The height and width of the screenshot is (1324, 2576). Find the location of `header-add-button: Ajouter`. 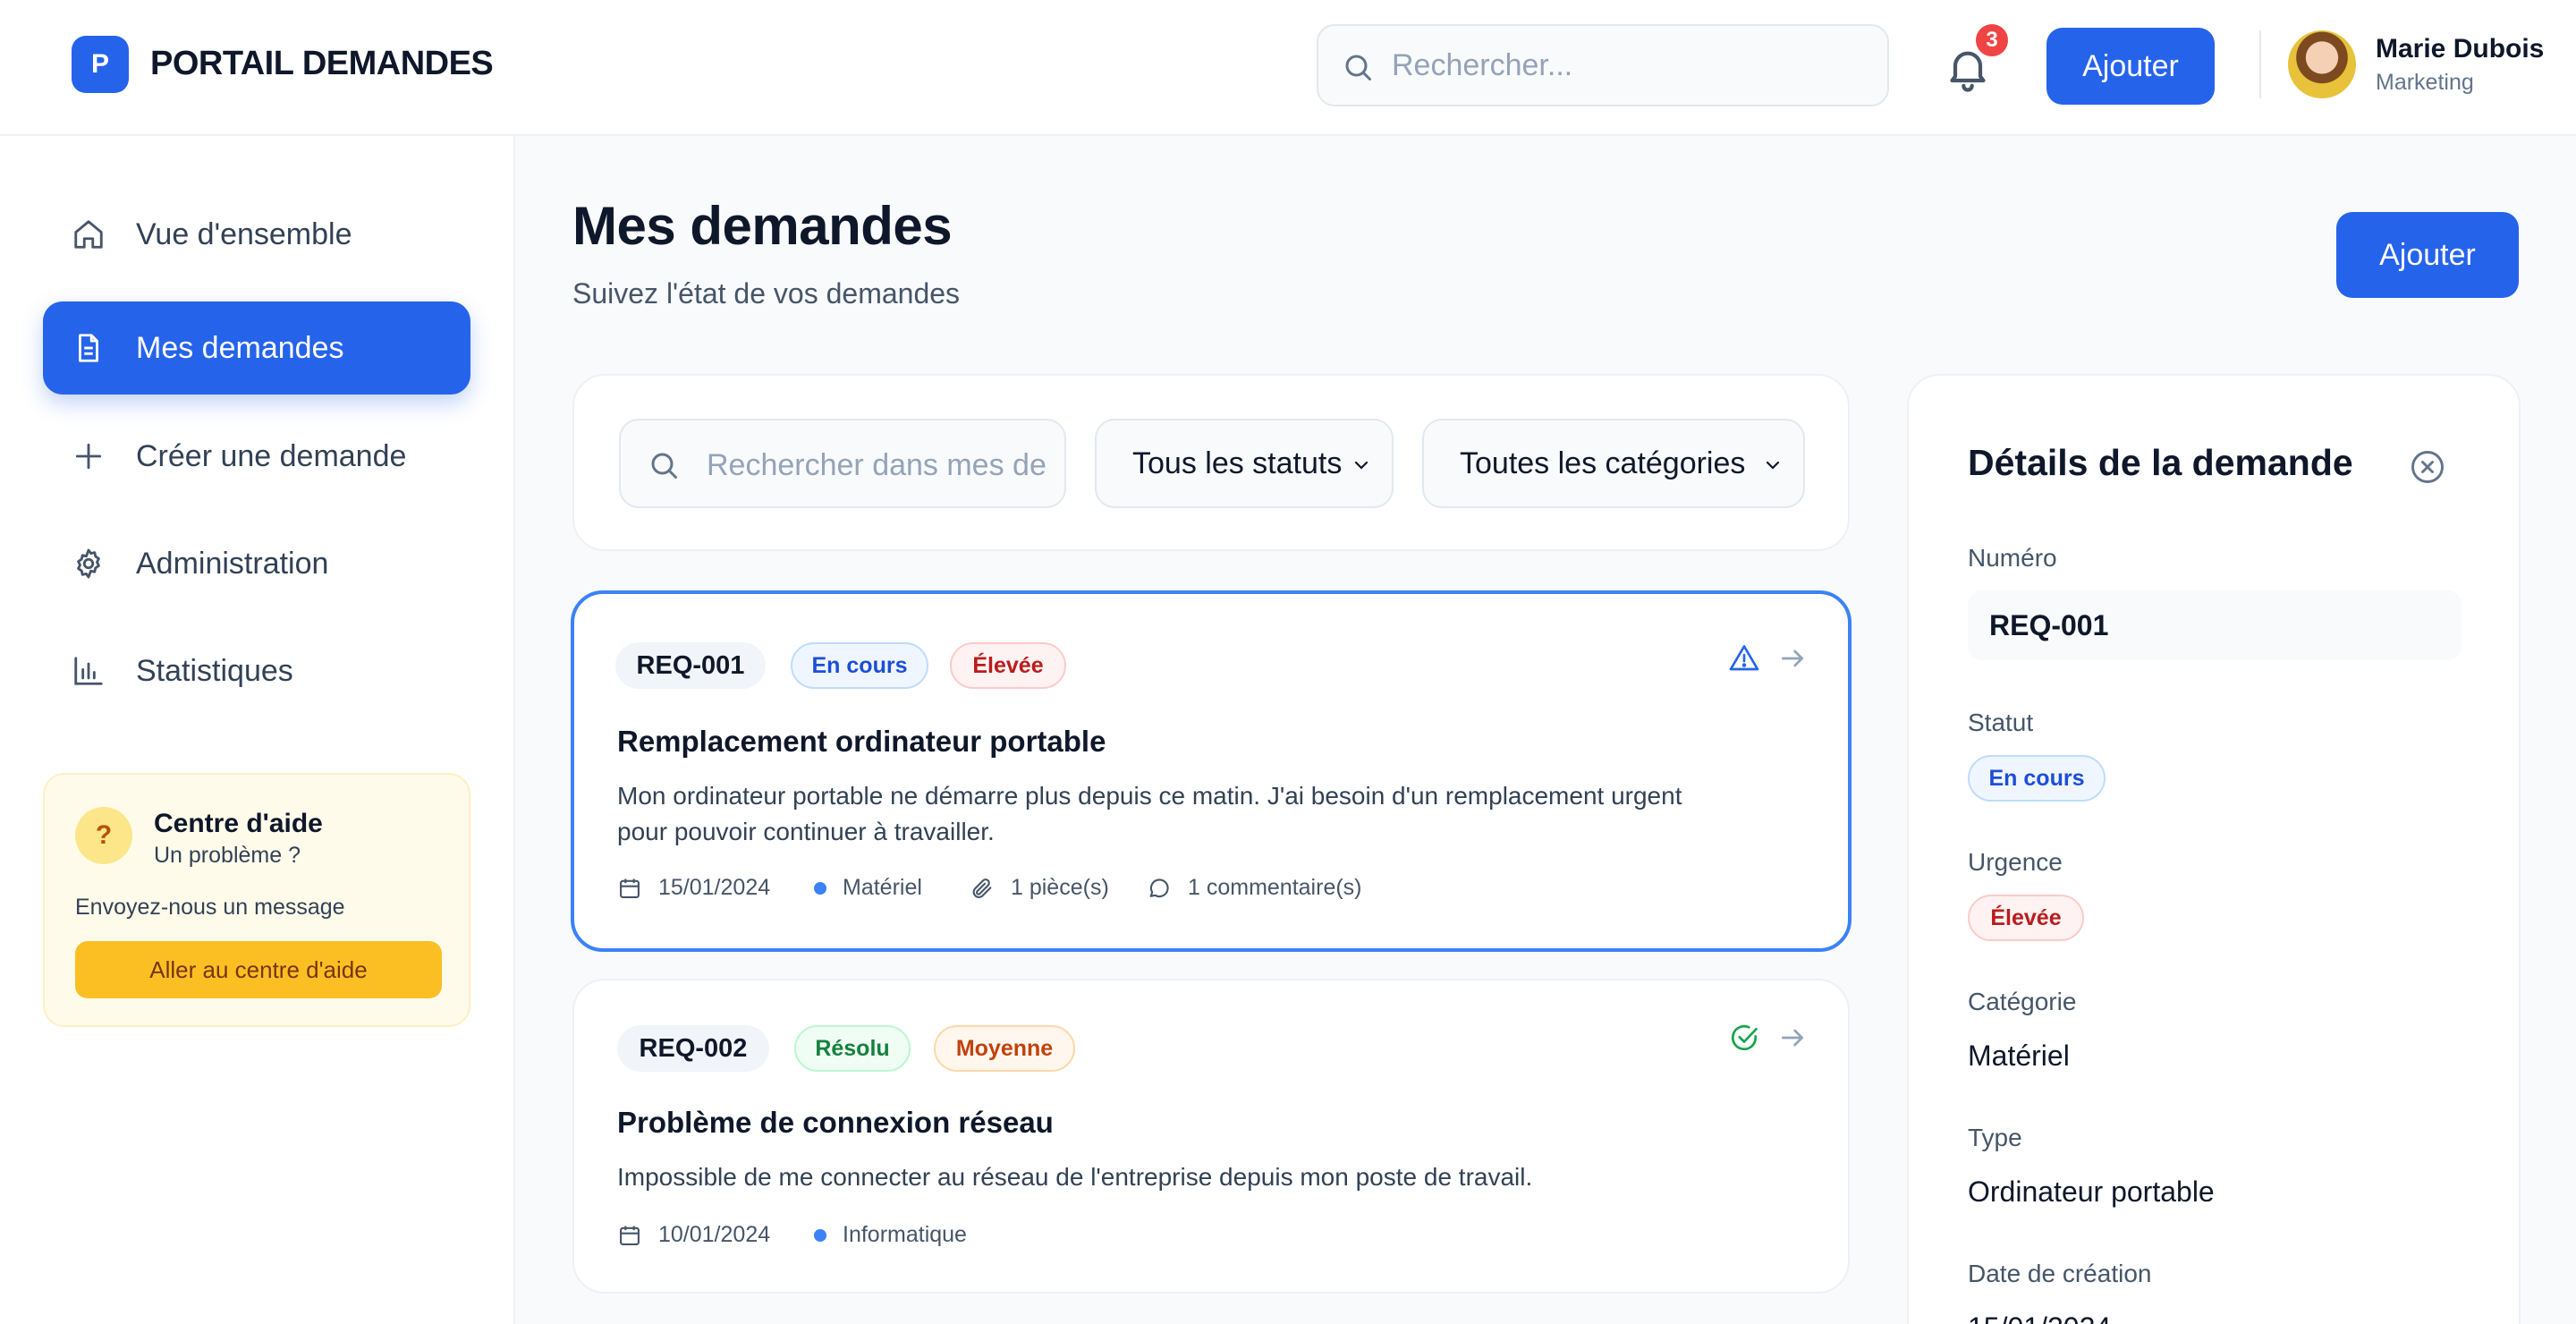

header-add-button: Ajouter is located at coordinates (2130, 66).